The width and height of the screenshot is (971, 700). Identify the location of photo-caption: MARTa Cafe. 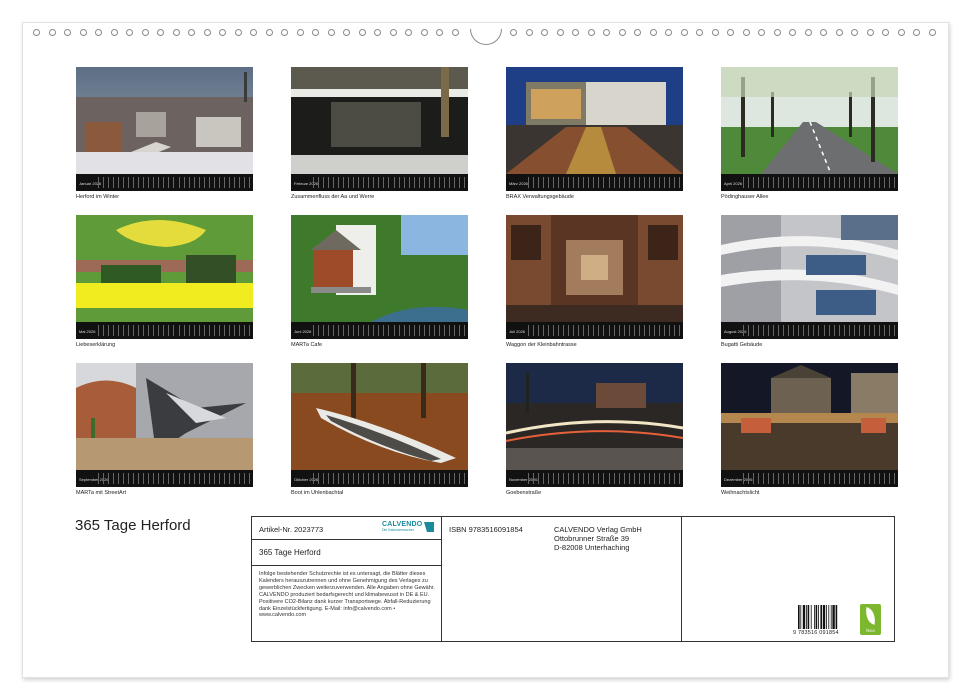
(307, 345).